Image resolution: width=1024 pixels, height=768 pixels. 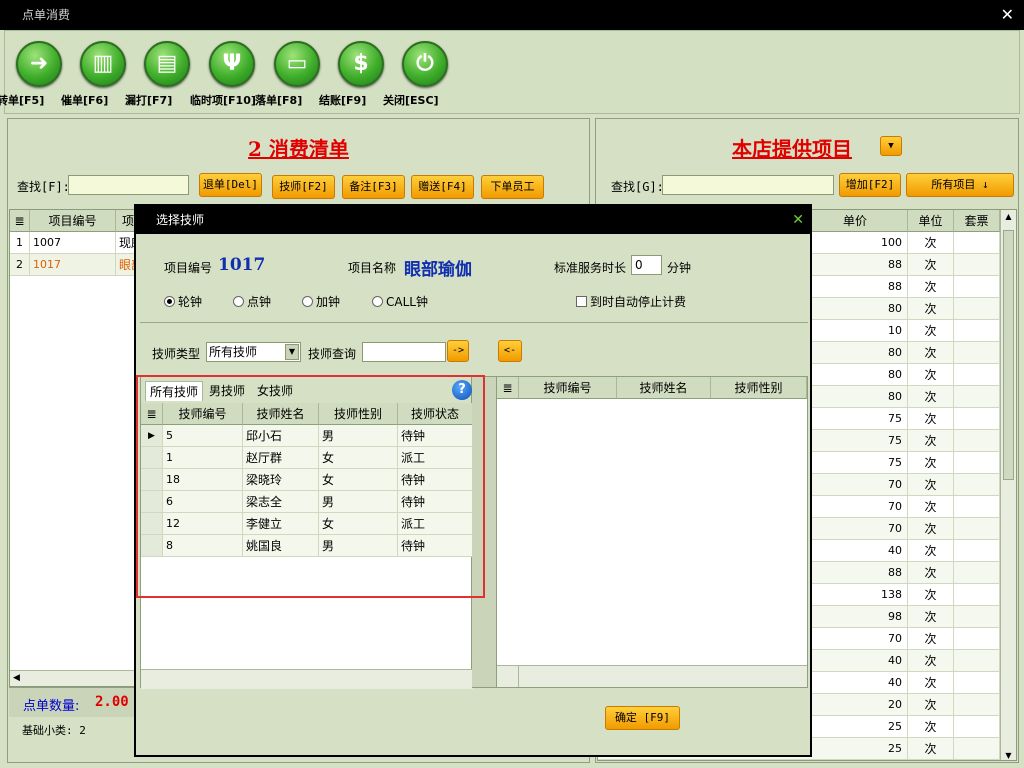 I want to click on radio-call: CALL钟, so click(x=400, y=301).